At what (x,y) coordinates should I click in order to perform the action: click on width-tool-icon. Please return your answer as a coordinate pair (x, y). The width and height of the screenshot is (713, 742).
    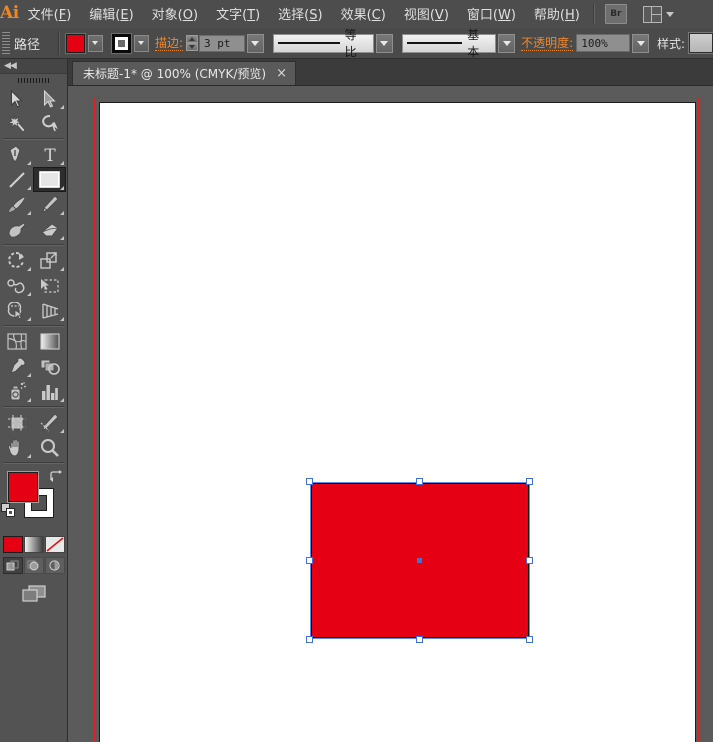
    Looking at the image, I should click on (16, 285).